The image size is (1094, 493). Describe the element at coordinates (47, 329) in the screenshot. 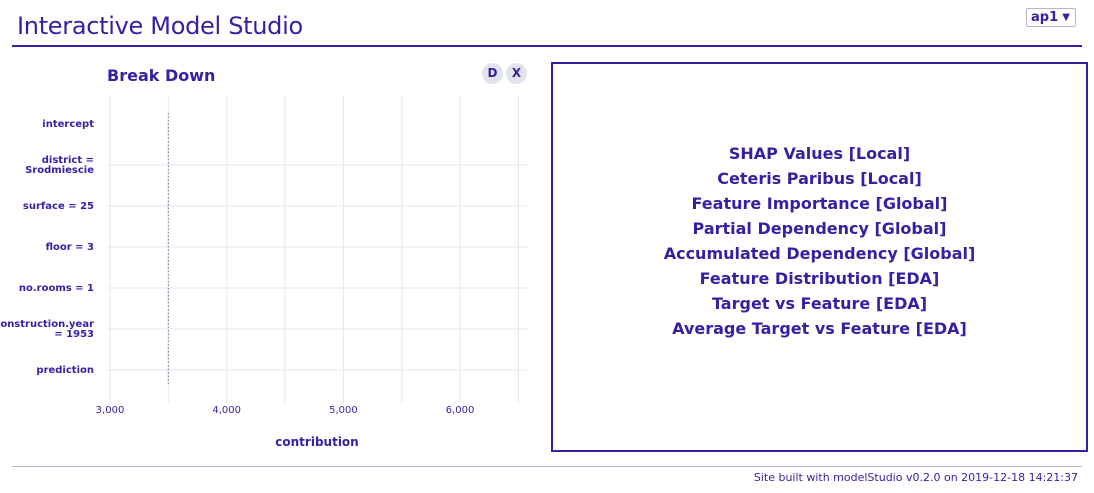

I see `y-axis-label: construction.year = 1953` at that location.